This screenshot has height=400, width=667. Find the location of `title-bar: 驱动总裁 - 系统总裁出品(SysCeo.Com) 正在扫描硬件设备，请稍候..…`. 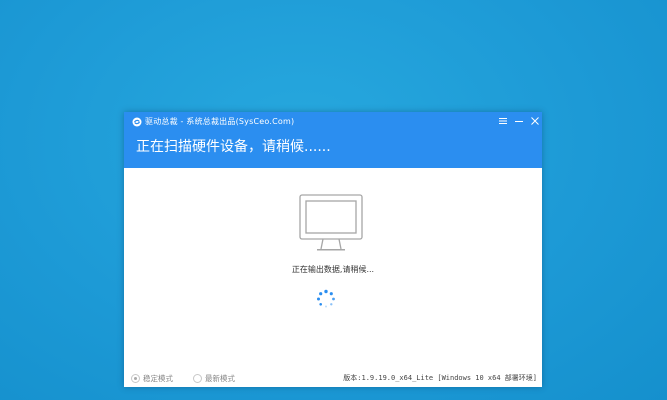

title-bar: 驱动总裁 - 系统总裁出品(SysCeo.Com) 正在扫描硬件设备，请稍候..… is located at coordinates (333, 140).